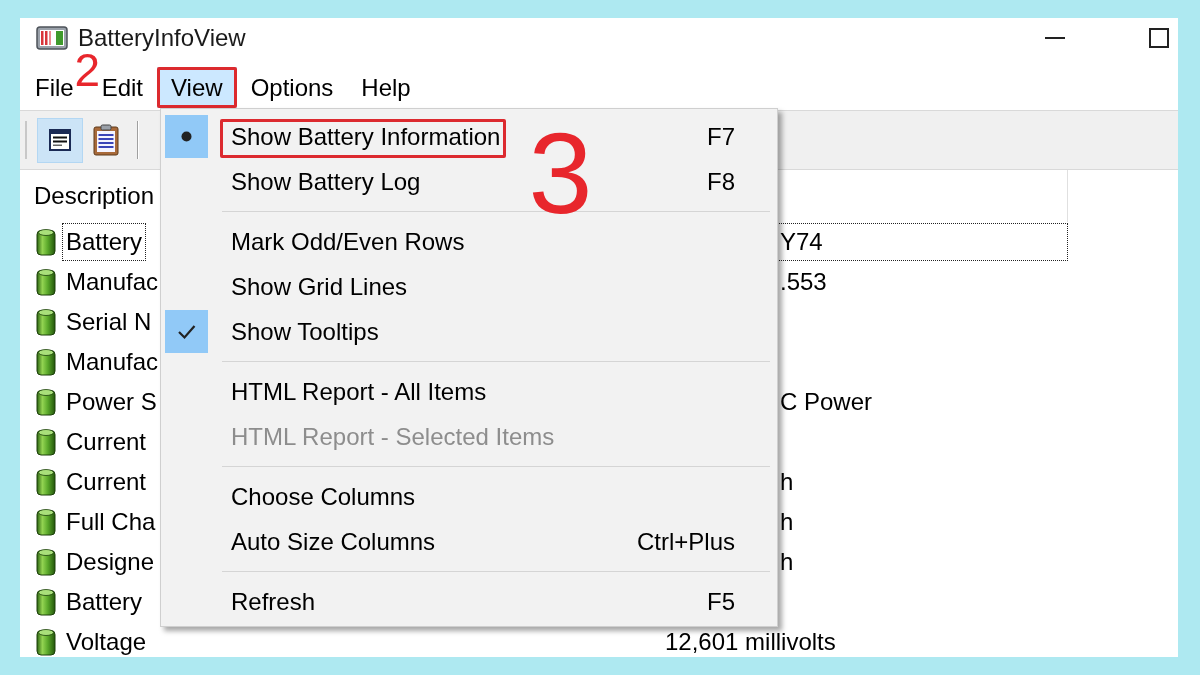  I want to click on menu-item: Show Tooltips, so click(272, 331).